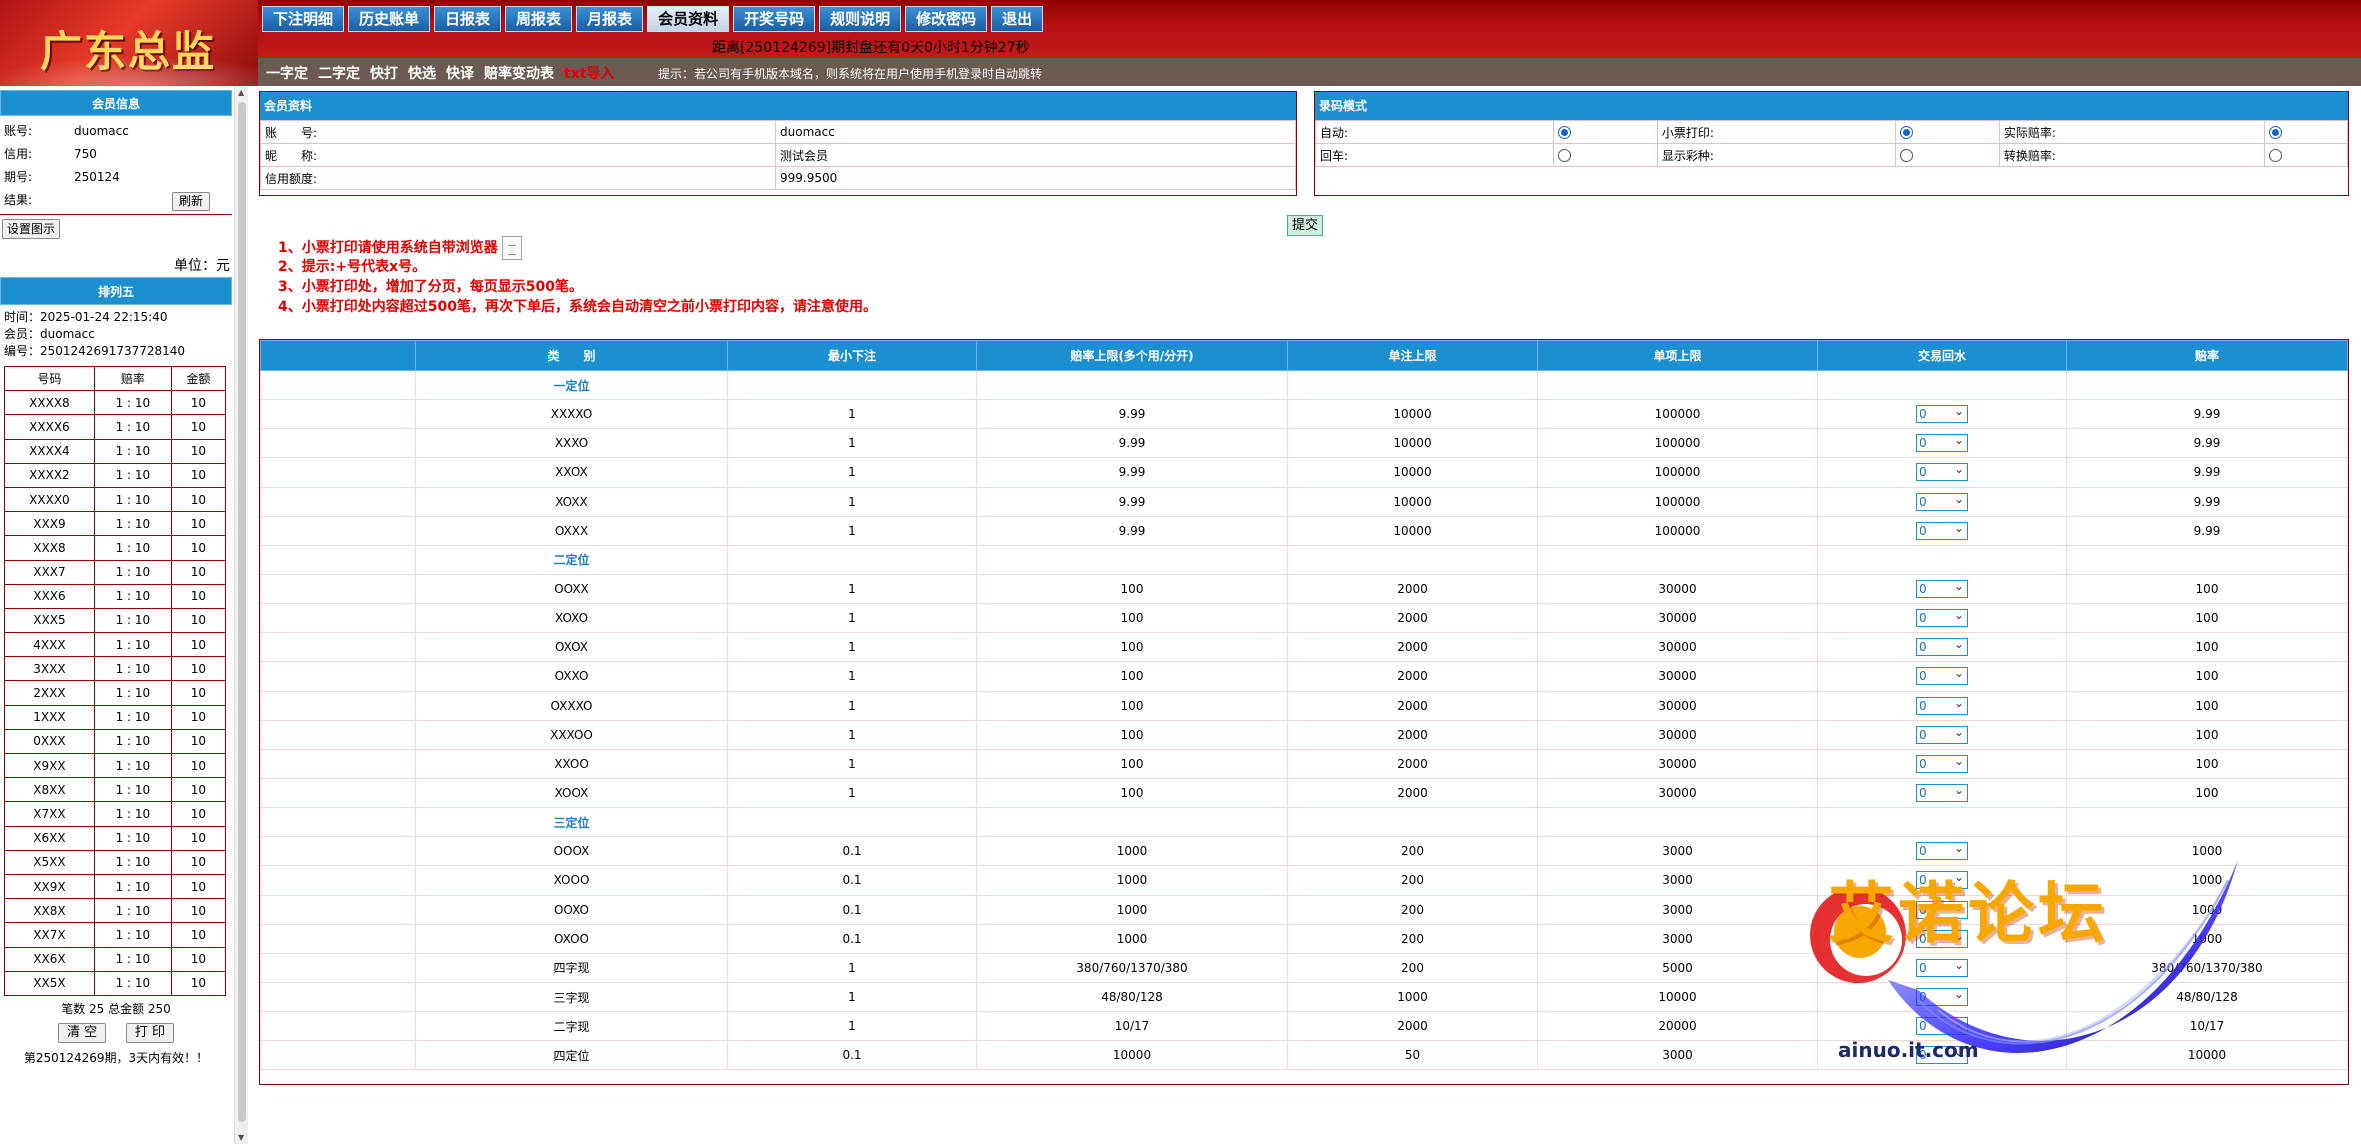 This screenshot has height=1144, width=2361. What do you see at coordinates (778, 106) in the screenshot?
I see `member-info-title: 会员资料` at bounding box center [778, 106].